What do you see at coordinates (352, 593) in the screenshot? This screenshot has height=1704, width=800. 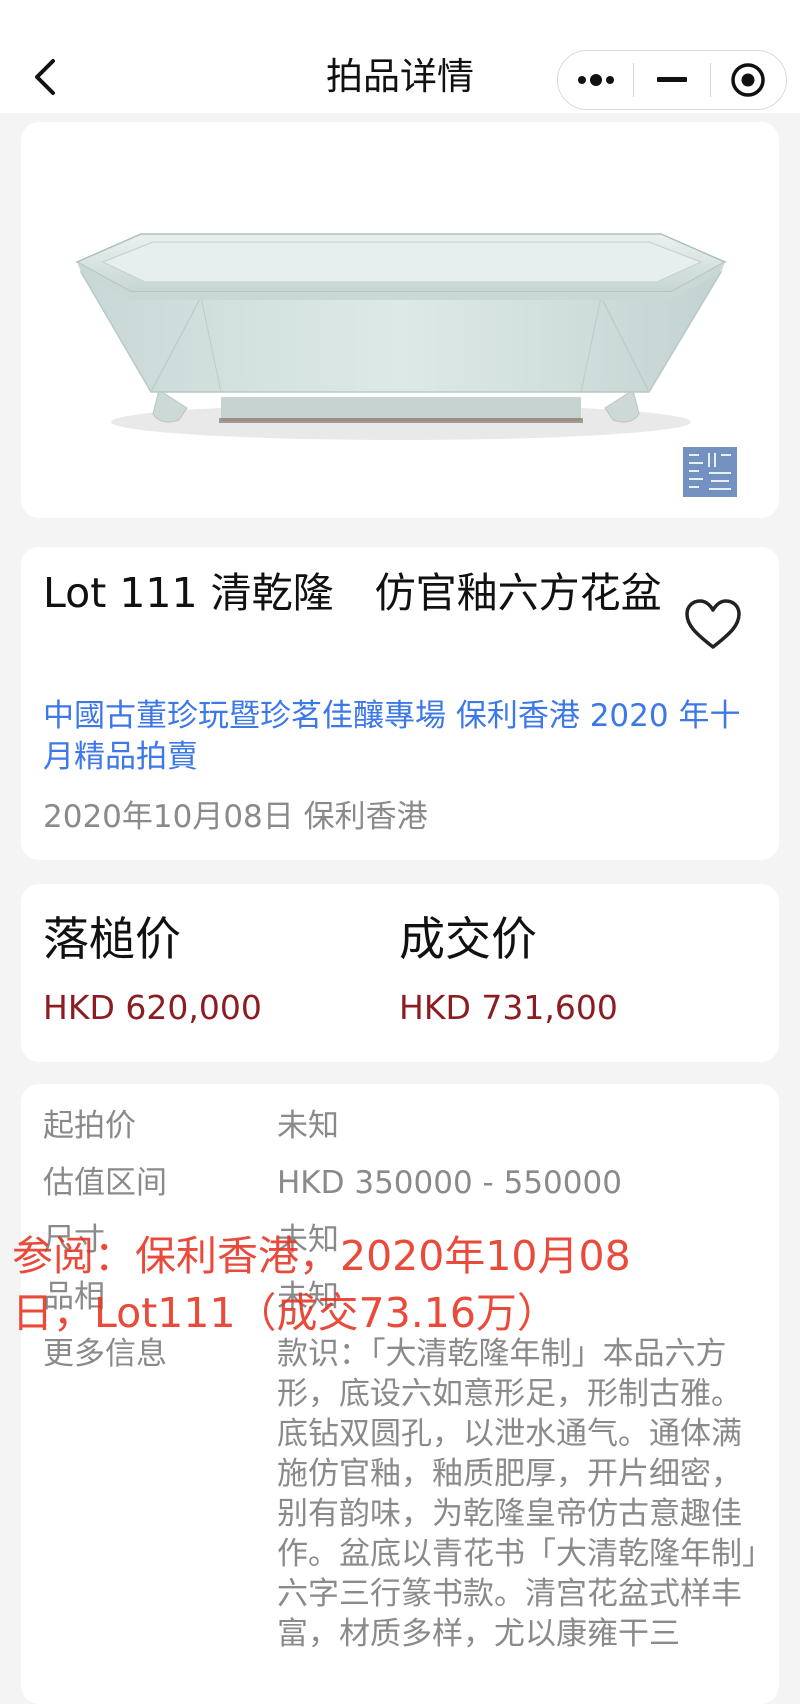 I see `lot-title: Lot 111 清乾隆 仿官釉六方花盆` at bounding box center [352, 593].